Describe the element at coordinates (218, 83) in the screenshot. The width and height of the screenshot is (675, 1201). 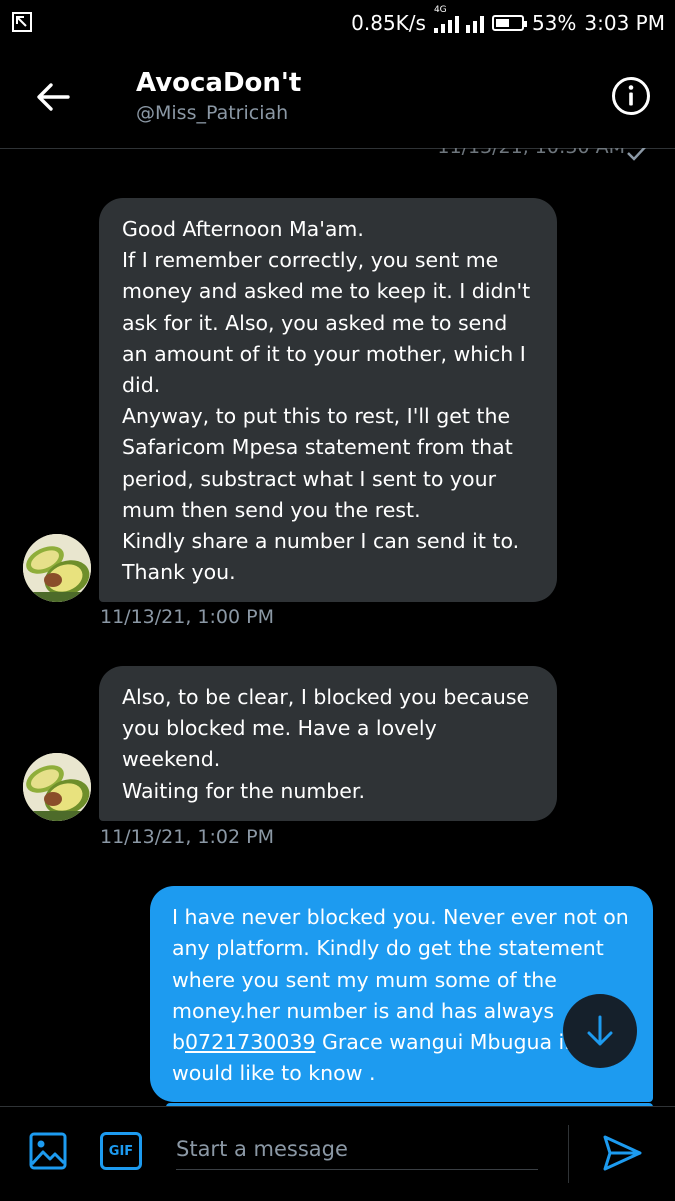
I see `contact-display-name: AvocaDon't` at that location.